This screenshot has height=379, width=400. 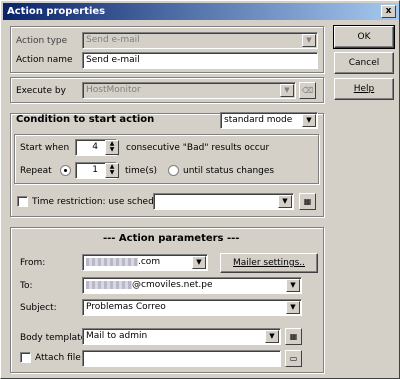 What do you see at coordinates (200, 60) in the screenshot?
I see `action-name-input: Send e-mail` at bounding box center [200, 60].